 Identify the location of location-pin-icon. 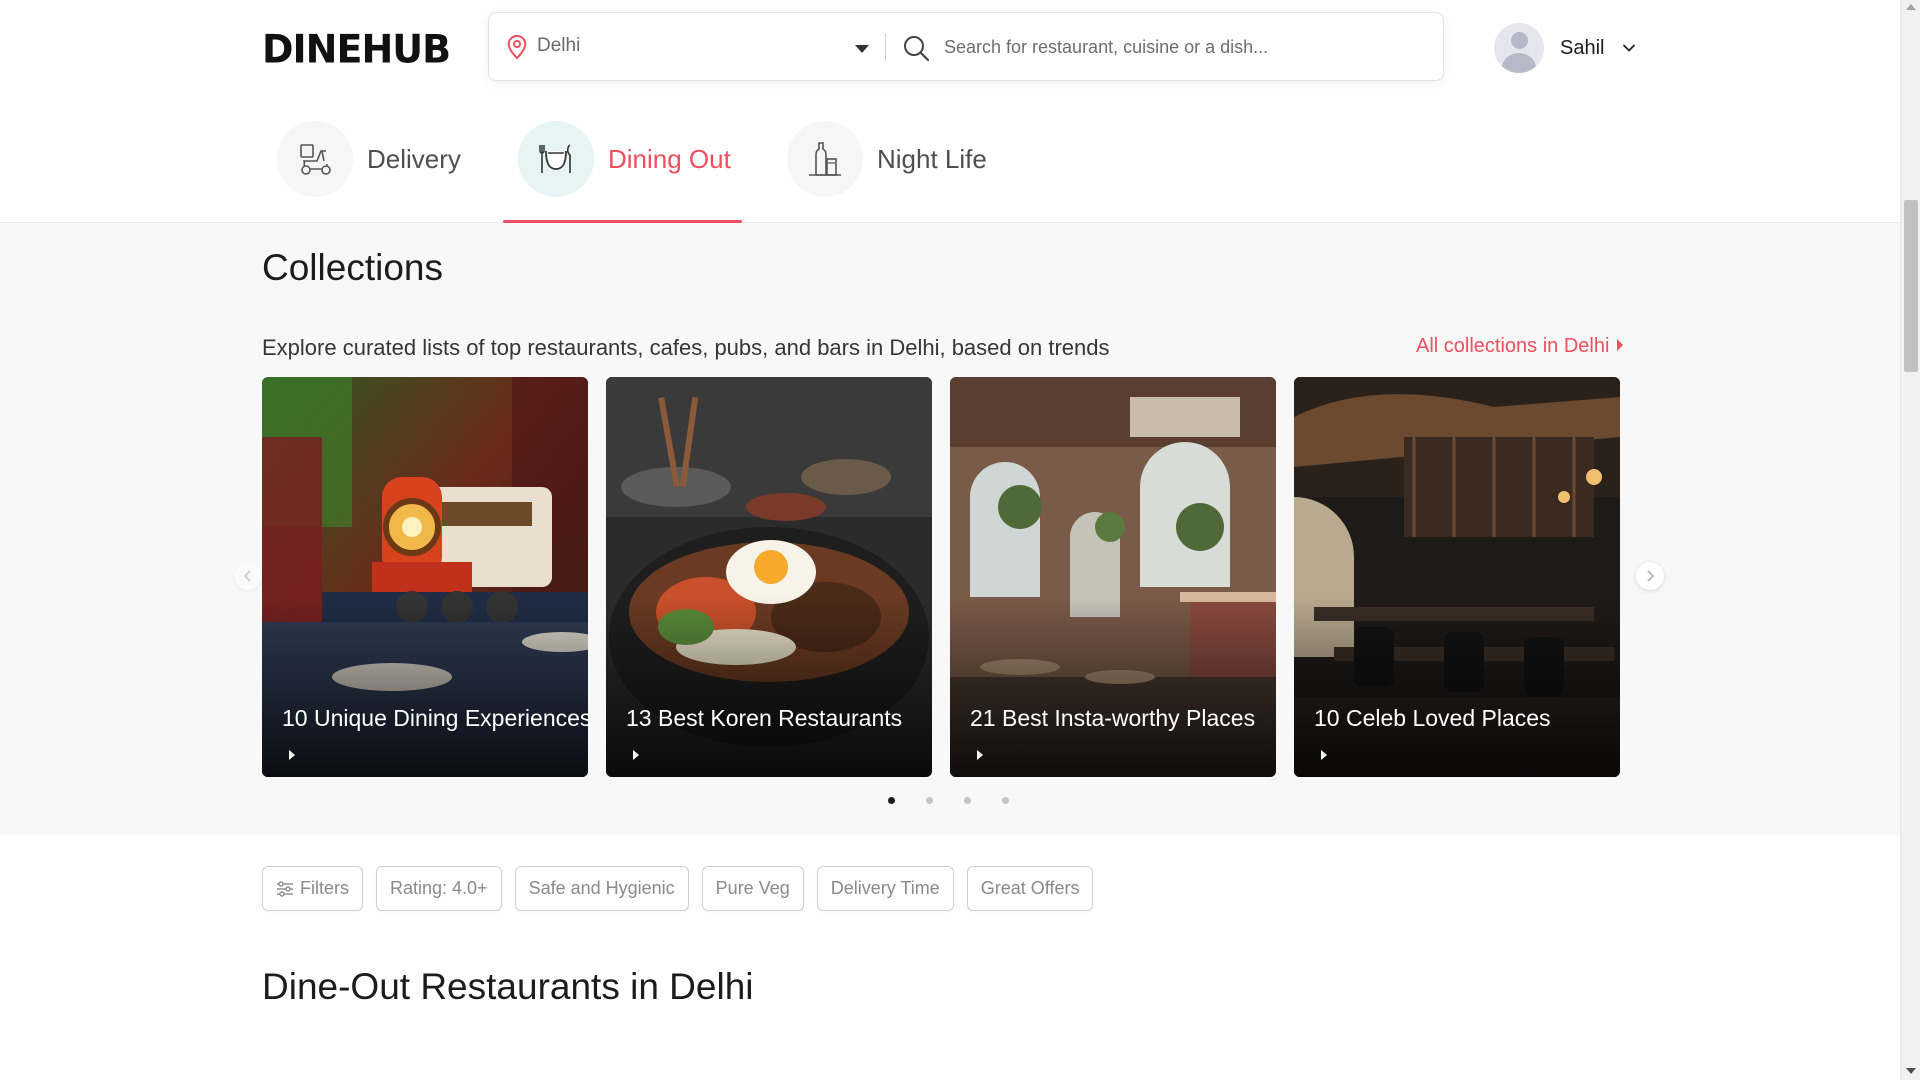
(517, 47).